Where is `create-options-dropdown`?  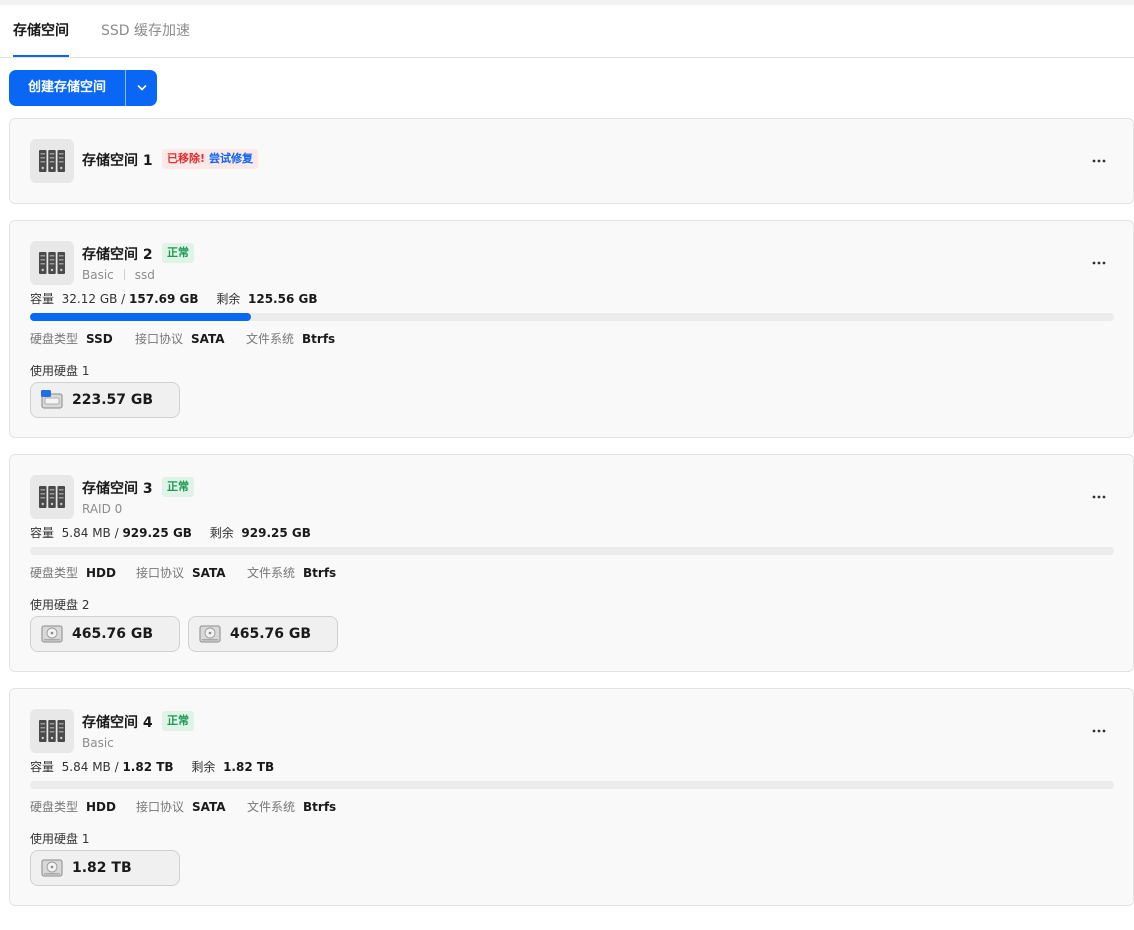 create-options-dropdown is located at coordinates (141, 88).